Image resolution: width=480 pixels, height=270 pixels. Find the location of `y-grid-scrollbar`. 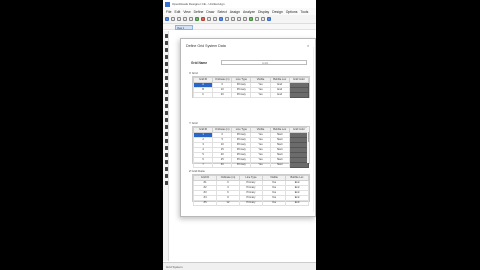

y-grid-scrollbar is located at coordinates (308, 145).